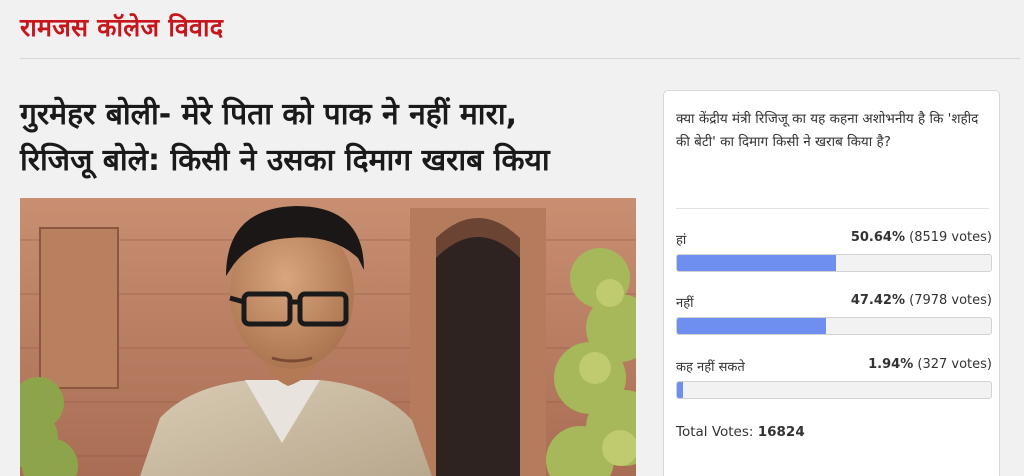 Image resolution: width=1024 pixels, height=476 pixels. Describe the element at coordinates (832, 208) in the screenshot. I see `poll-divider` at that location.